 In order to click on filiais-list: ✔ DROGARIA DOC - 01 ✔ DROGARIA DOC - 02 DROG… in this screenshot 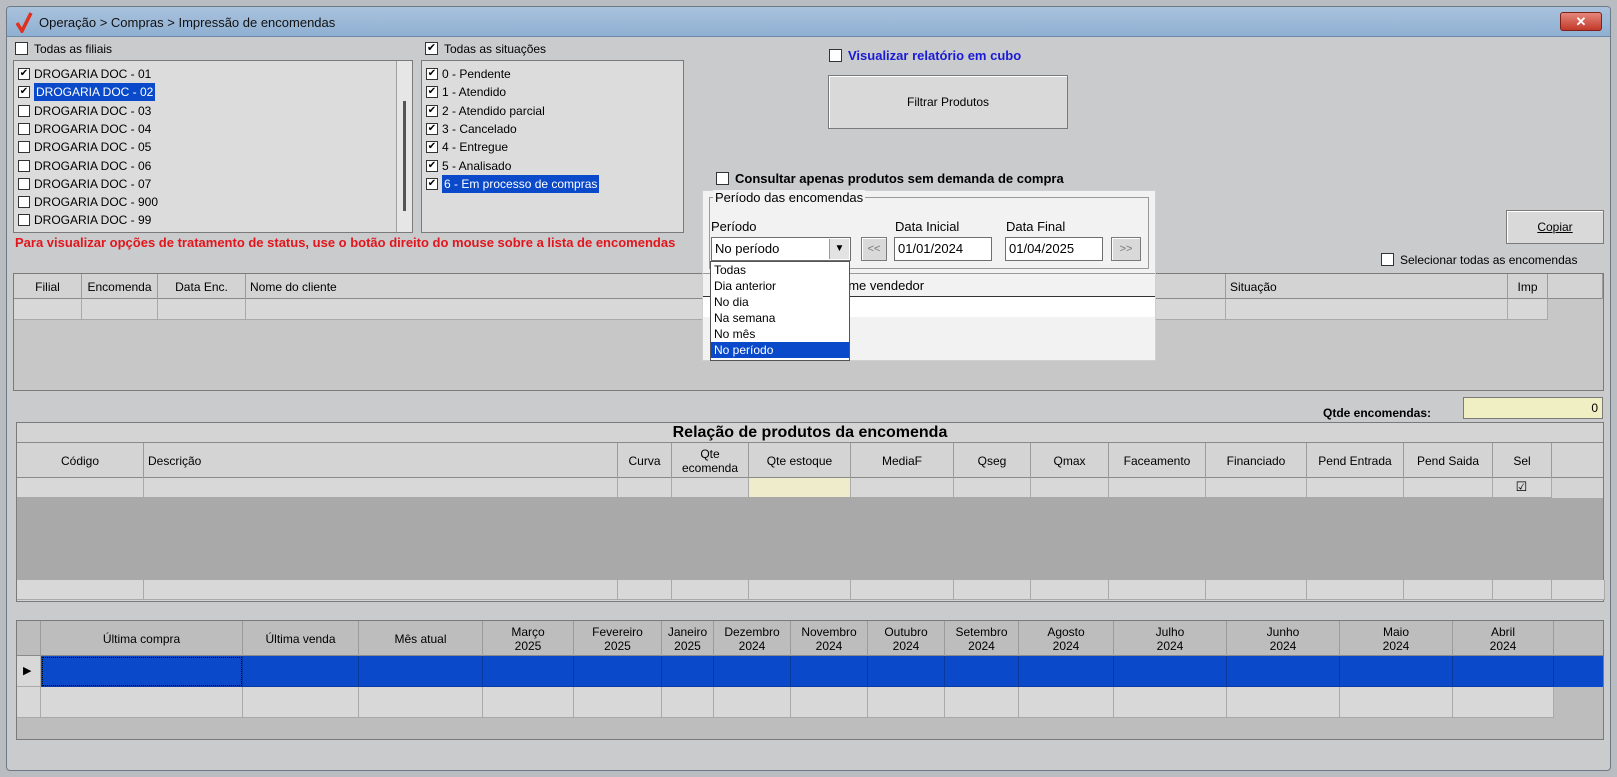, I will do `click(213, 146)`.